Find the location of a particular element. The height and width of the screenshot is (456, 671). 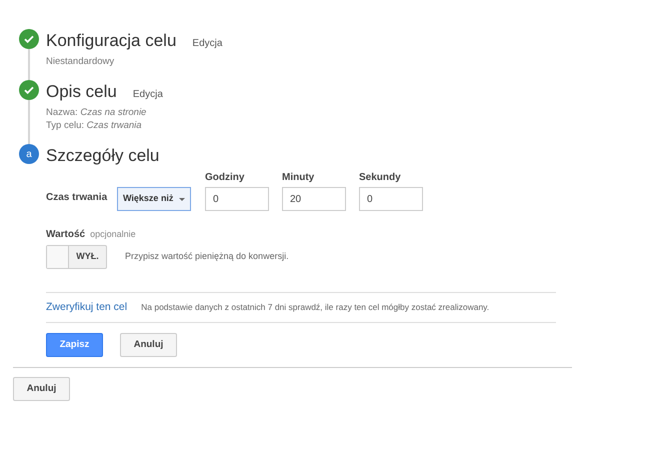

step-badge: a is located at coordinates (29, 154).